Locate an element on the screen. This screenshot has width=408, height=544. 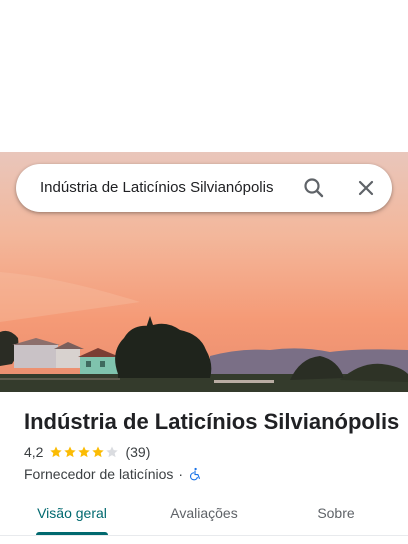
close-icon is located at coordinates (366, 188).